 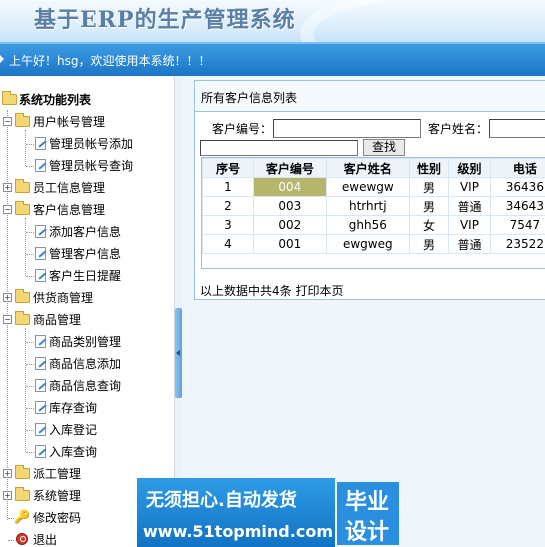 What do you see at coordinates (272, 59) in the screenshot?
I see `welcome-bar: 上午好！hsg，欢迎使用本系统！！！` at bounding box center [272, 59].